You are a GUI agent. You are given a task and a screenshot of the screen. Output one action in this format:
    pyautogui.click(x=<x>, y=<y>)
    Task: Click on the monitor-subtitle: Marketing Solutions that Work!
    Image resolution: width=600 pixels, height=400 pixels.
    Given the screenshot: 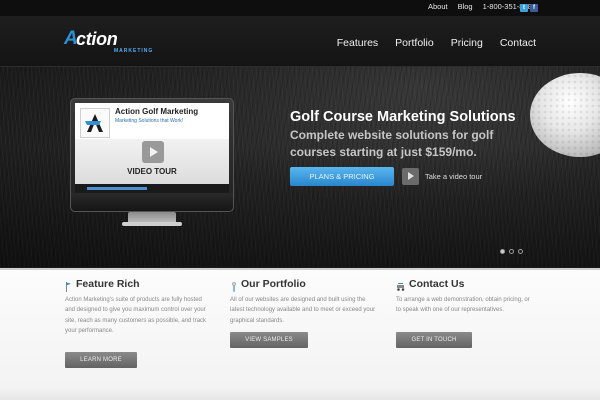 What is the action you would take?
    pyautogui.click(x=149, y=121)
    